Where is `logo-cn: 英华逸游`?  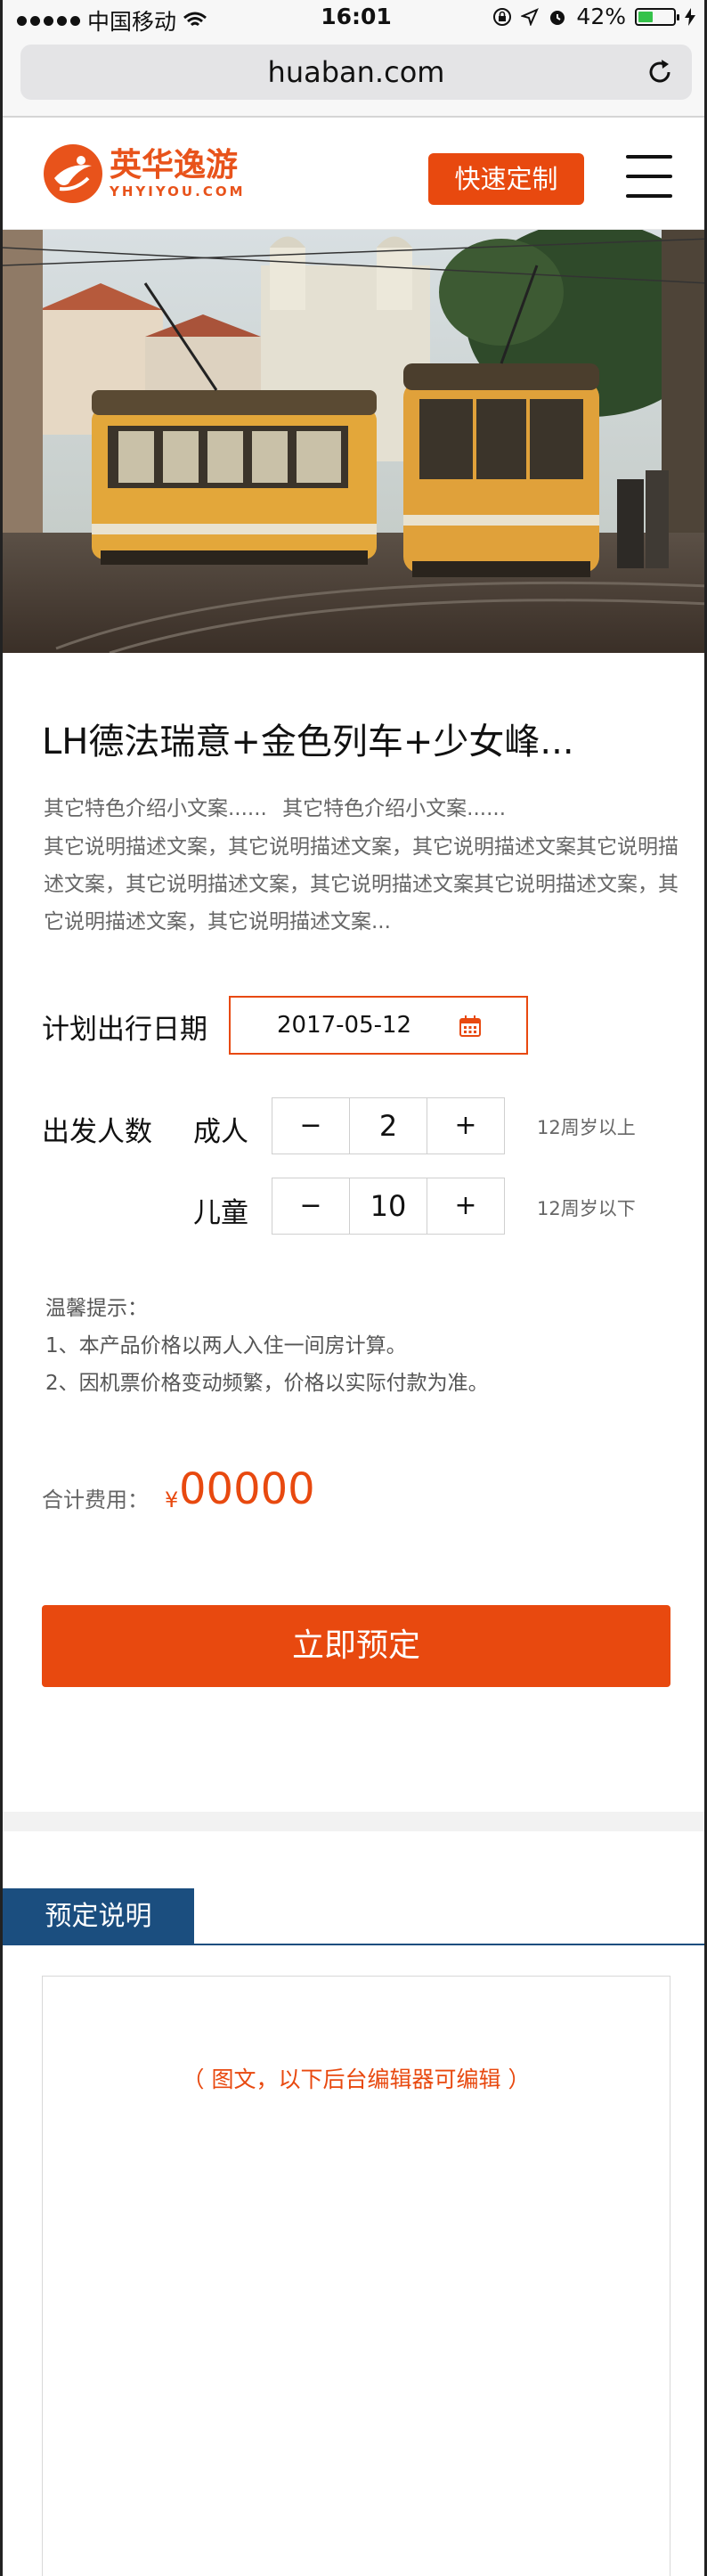 logo-cn: 英华逸游 is located at coordinates (174, 165).